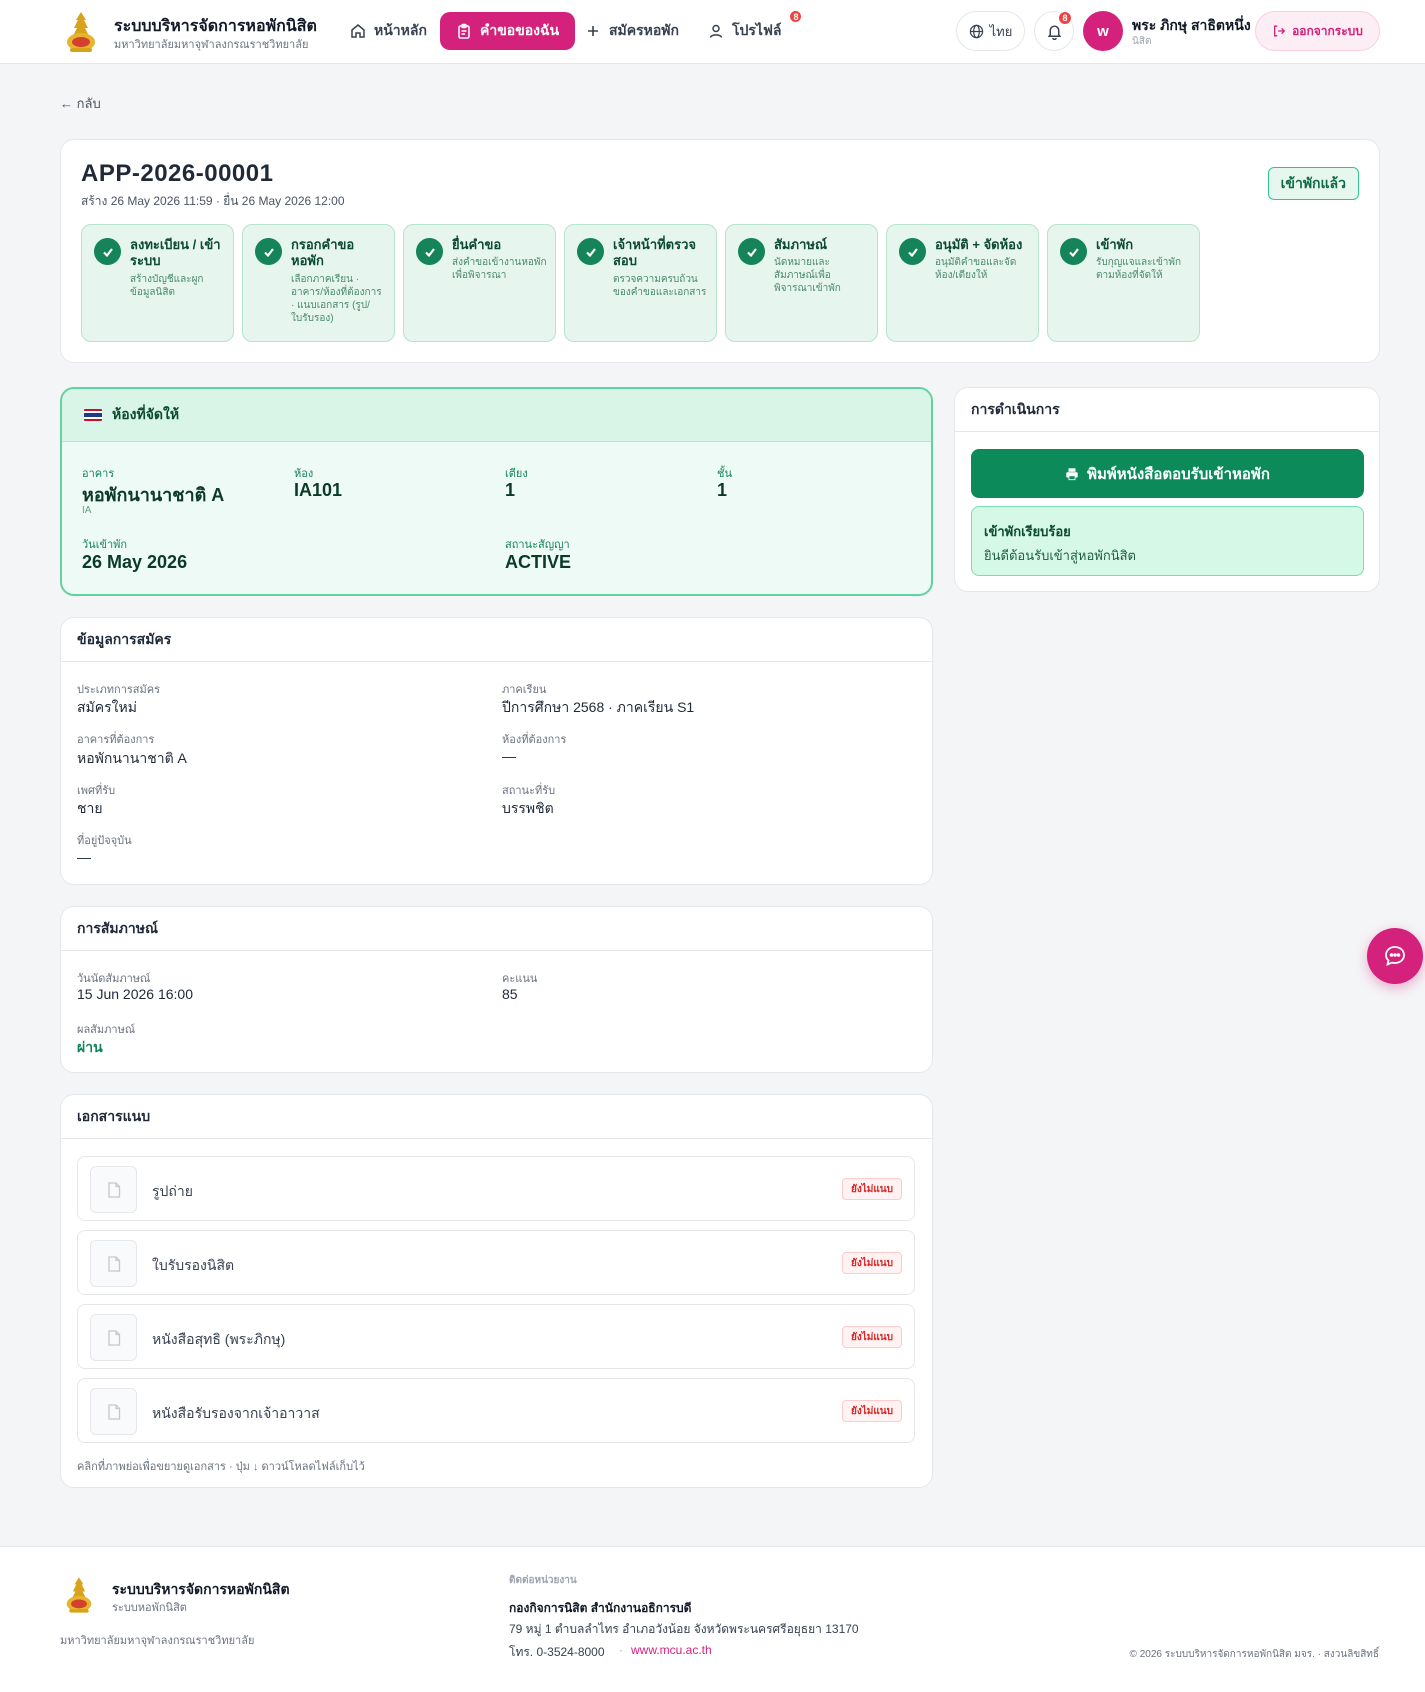 This screenshot has height=1692, width=1425. I want to click on nav-my-requests: คำขอของฉัน, so click(508, 31).